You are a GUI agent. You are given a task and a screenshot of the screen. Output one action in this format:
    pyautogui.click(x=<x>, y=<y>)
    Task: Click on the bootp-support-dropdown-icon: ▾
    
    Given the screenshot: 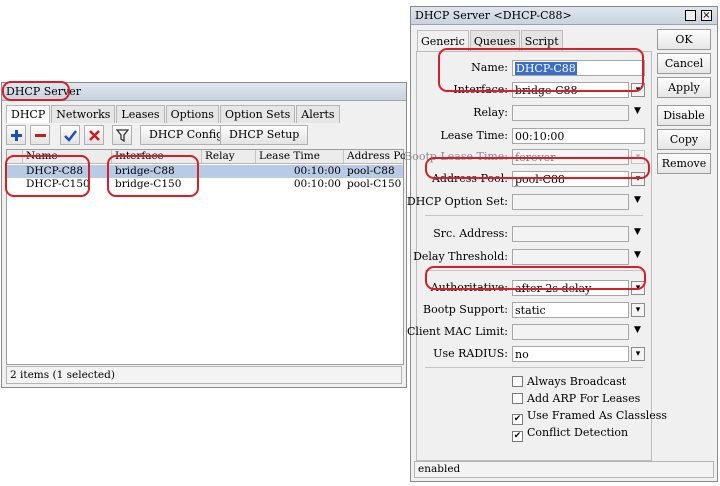 What is the action you would take?
    pyautogui.click(x=638, y=310)
    